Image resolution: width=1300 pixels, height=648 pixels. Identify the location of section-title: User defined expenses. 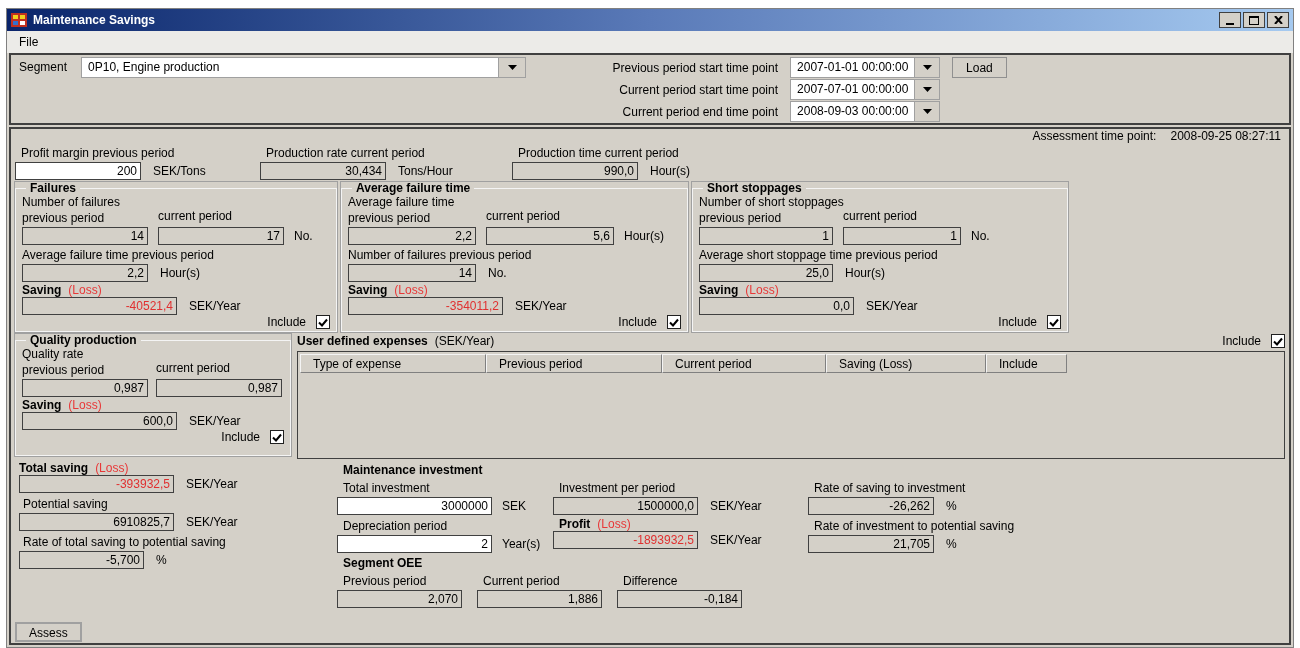
(362, 341).